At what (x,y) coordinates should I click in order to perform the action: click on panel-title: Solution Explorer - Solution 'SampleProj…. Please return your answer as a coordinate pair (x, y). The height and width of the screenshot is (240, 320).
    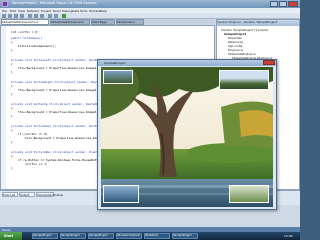
    Looking at the image, I should click on (247, 22).